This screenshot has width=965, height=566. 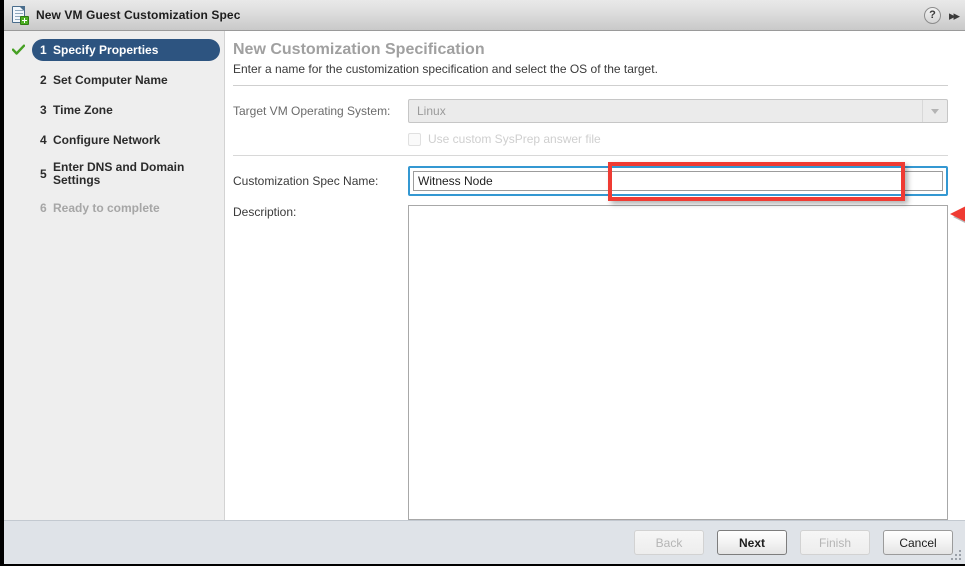 I want to click on back-button: Back, so click(x=669, y=542).